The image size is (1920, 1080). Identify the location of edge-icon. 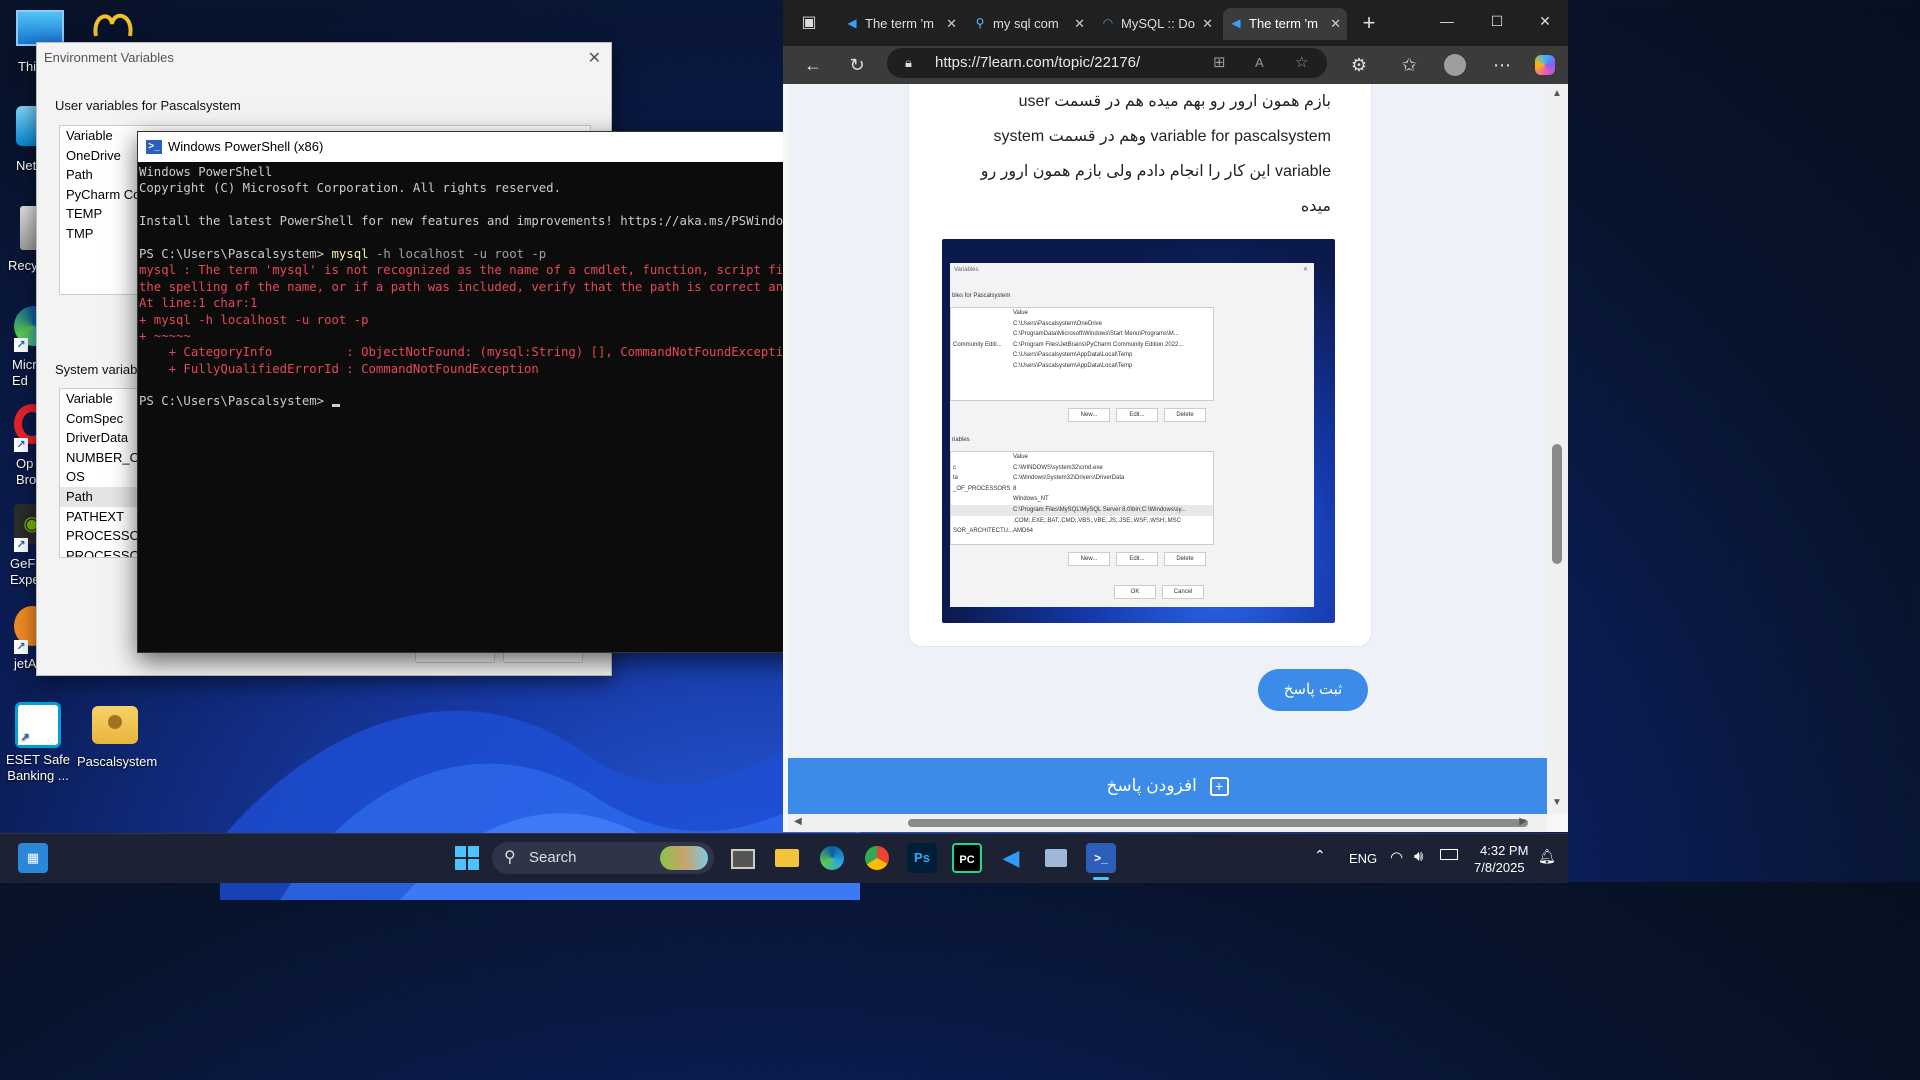
(832, 858).